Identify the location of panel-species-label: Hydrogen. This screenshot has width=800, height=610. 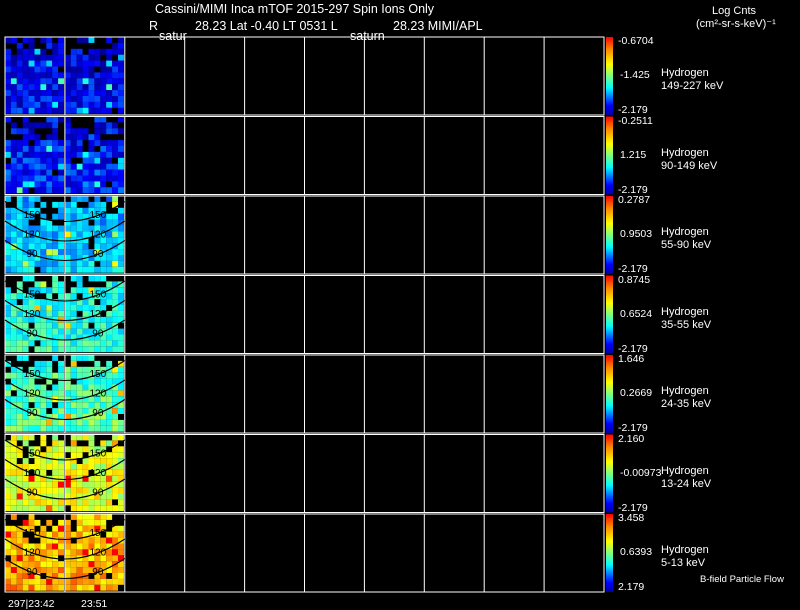
(685, 391).